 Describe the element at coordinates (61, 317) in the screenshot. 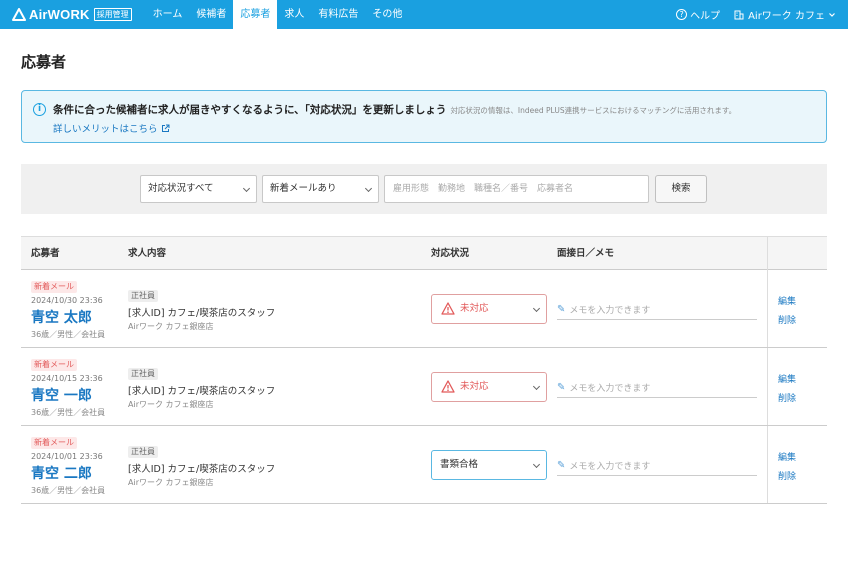

I see `applicant-name-link: 青空 太郎` at that location.